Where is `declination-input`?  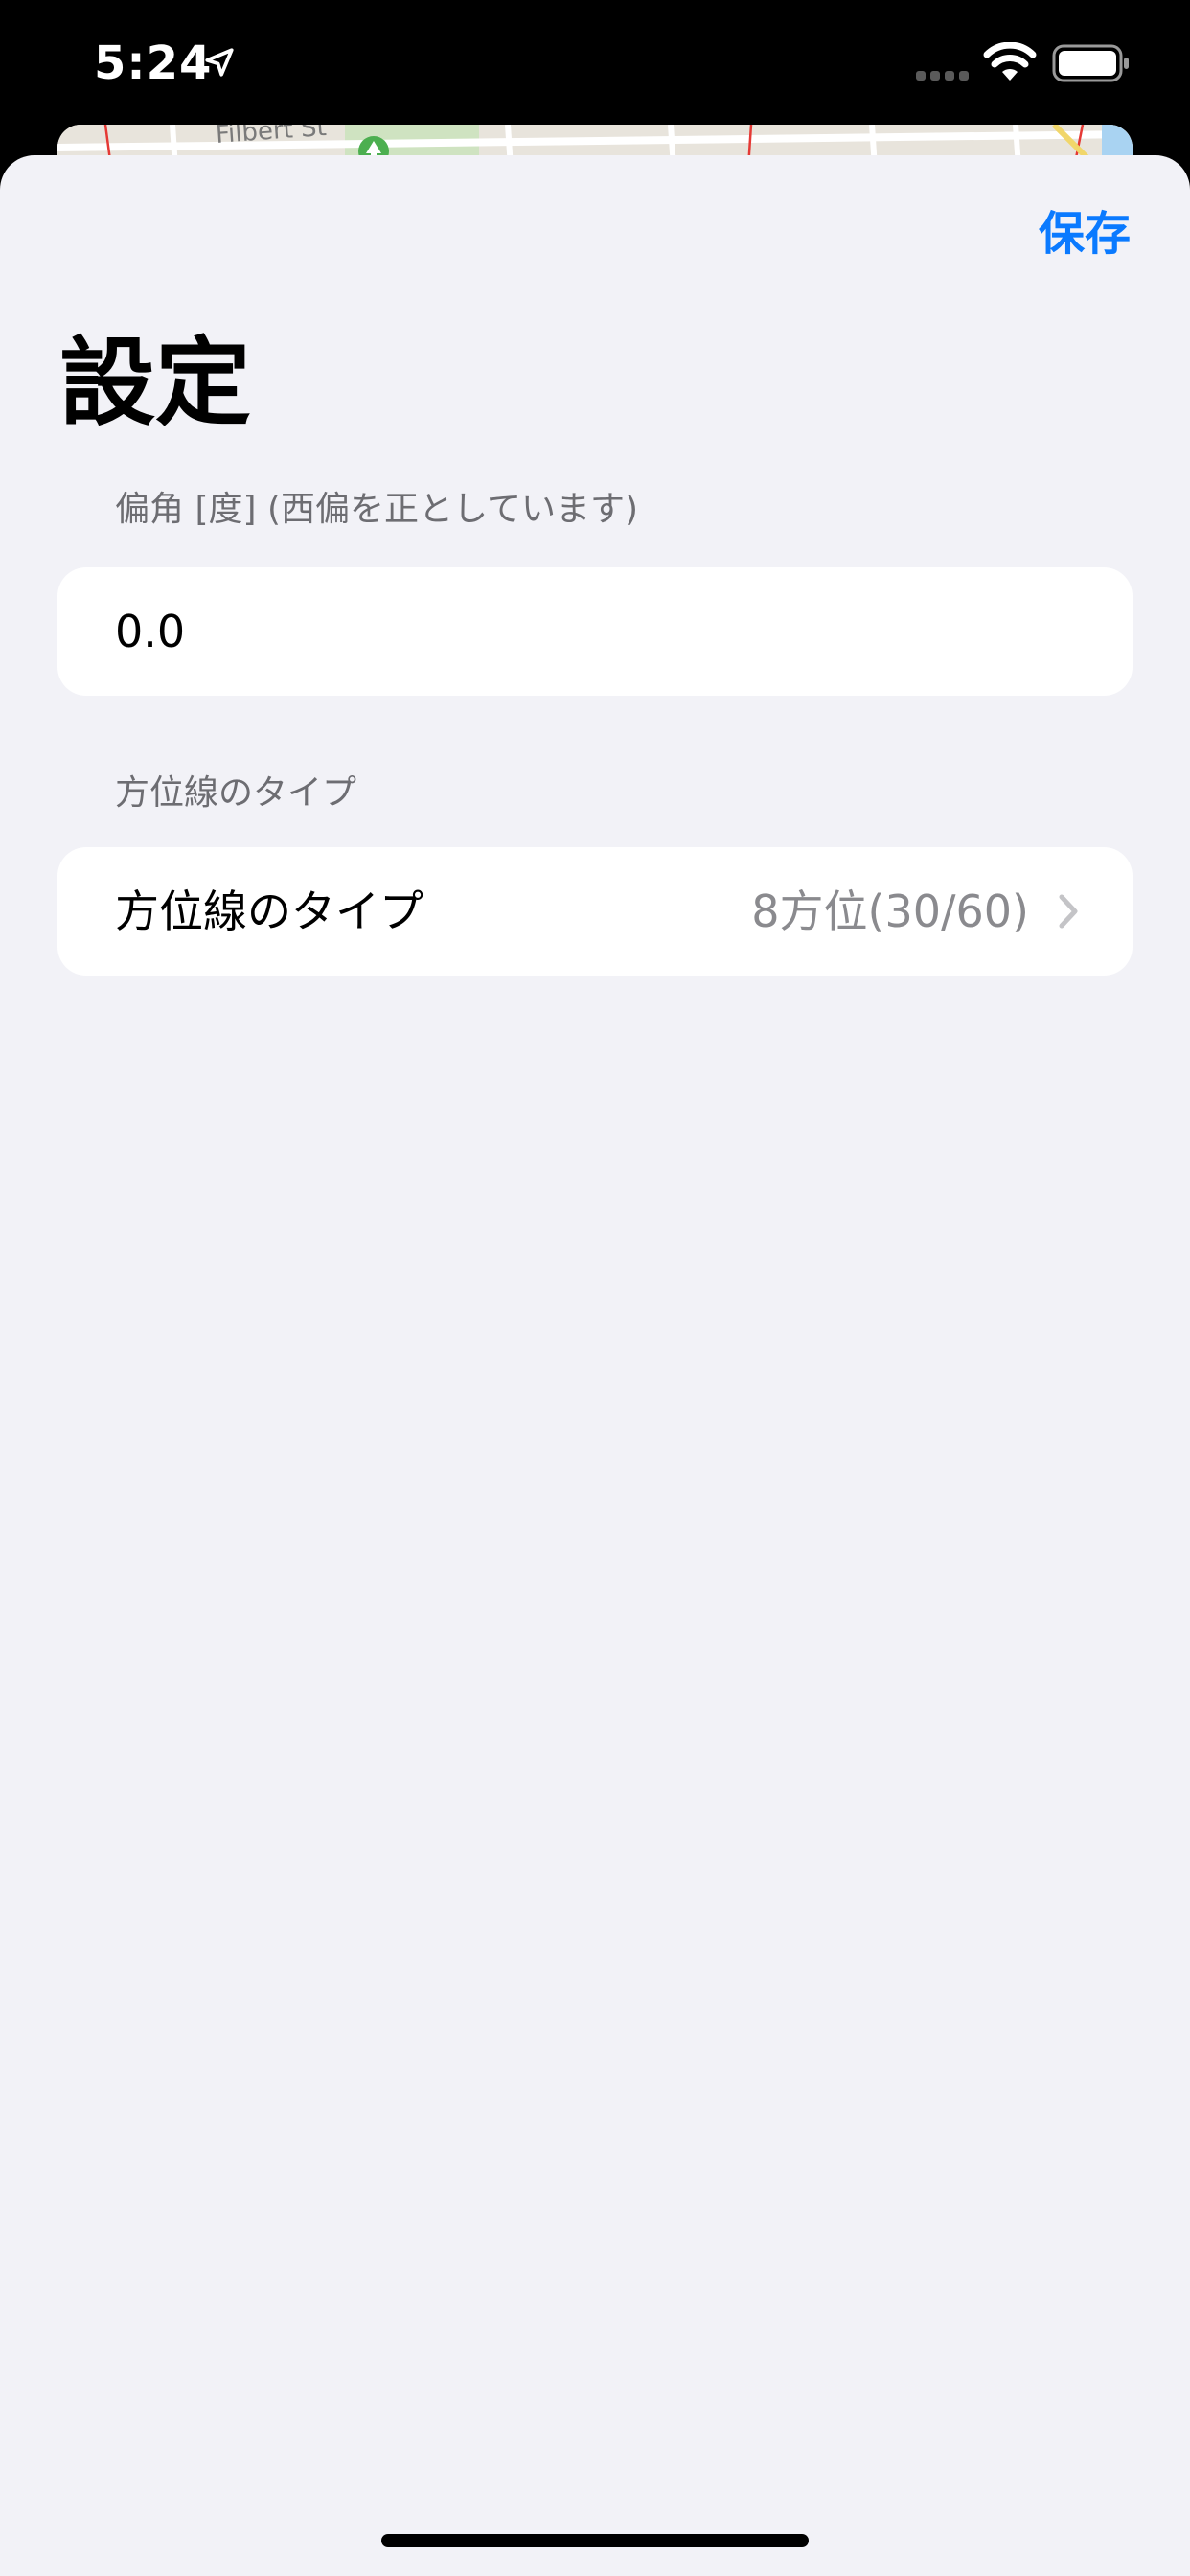 declination-input is located at coordinates (594, 631).